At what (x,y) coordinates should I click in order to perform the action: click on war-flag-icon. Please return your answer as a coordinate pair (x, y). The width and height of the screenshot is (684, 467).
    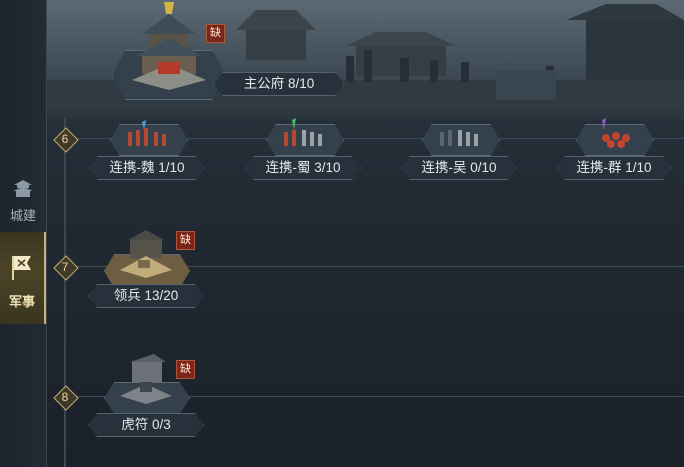
    Looking at the image, I should click on (21, 268).